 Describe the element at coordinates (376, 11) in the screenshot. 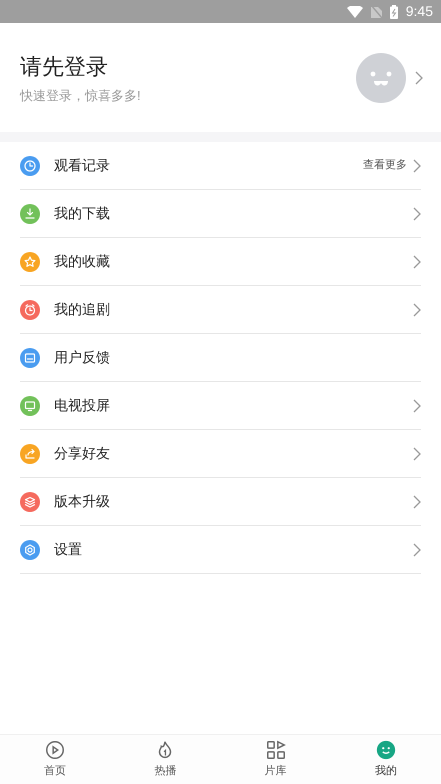

I see `no-sim-icon` at that location.